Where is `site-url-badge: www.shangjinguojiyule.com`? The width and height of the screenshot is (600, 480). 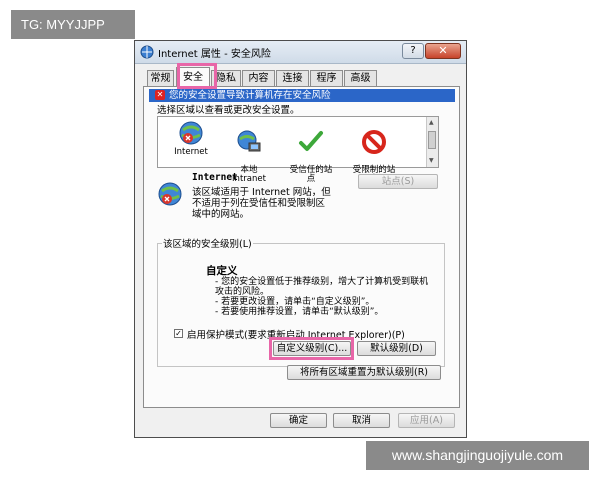
site-url-badge: www.shangjinguojiyule.com is located at coordinates (477, 455).